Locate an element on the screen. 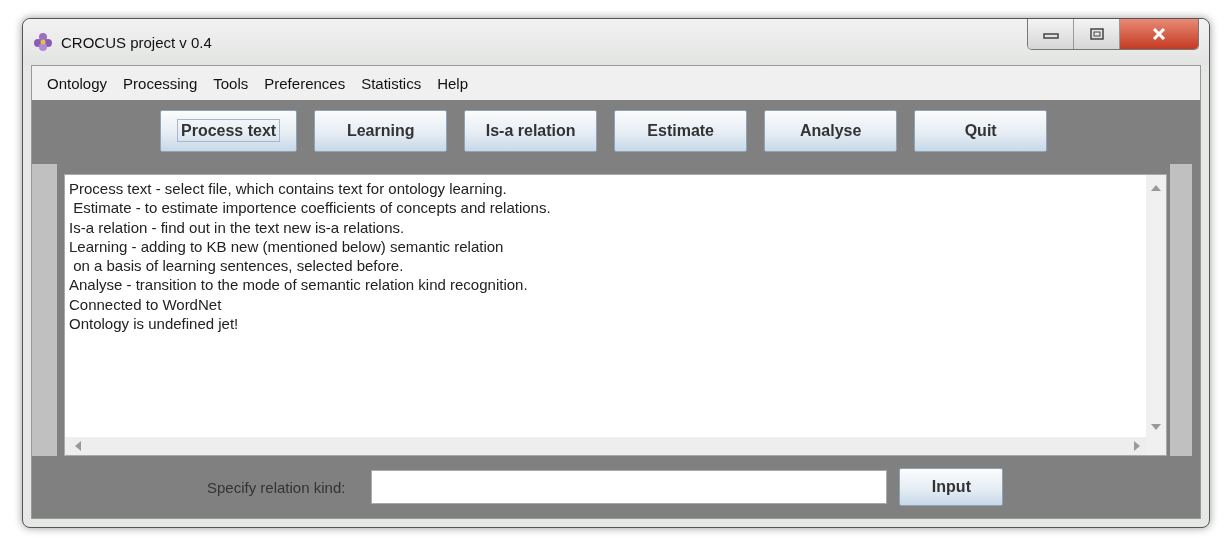 This screenshot has width=1231, height=538. up-arrow-icon is located at coordinates (1156, 188).